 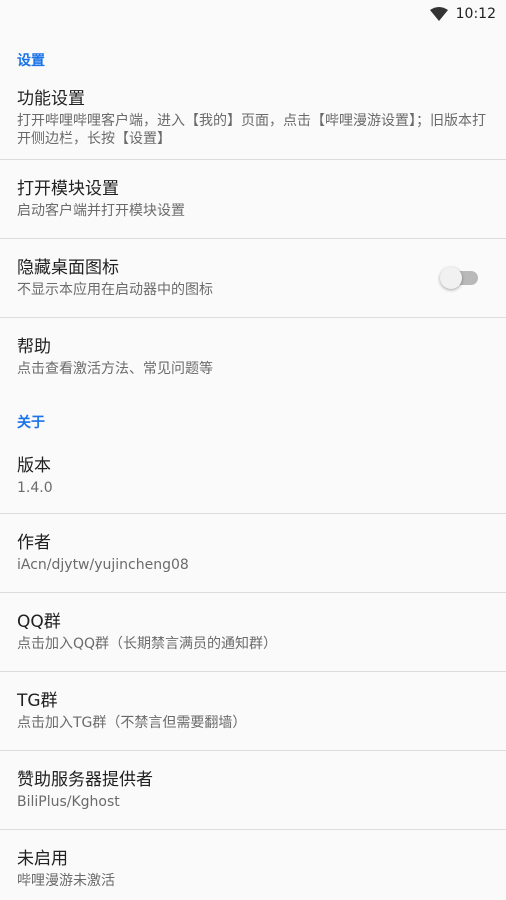 I want to click on pref-summary: 启动客户端并打开模块设置, so click(x=101, y=211).